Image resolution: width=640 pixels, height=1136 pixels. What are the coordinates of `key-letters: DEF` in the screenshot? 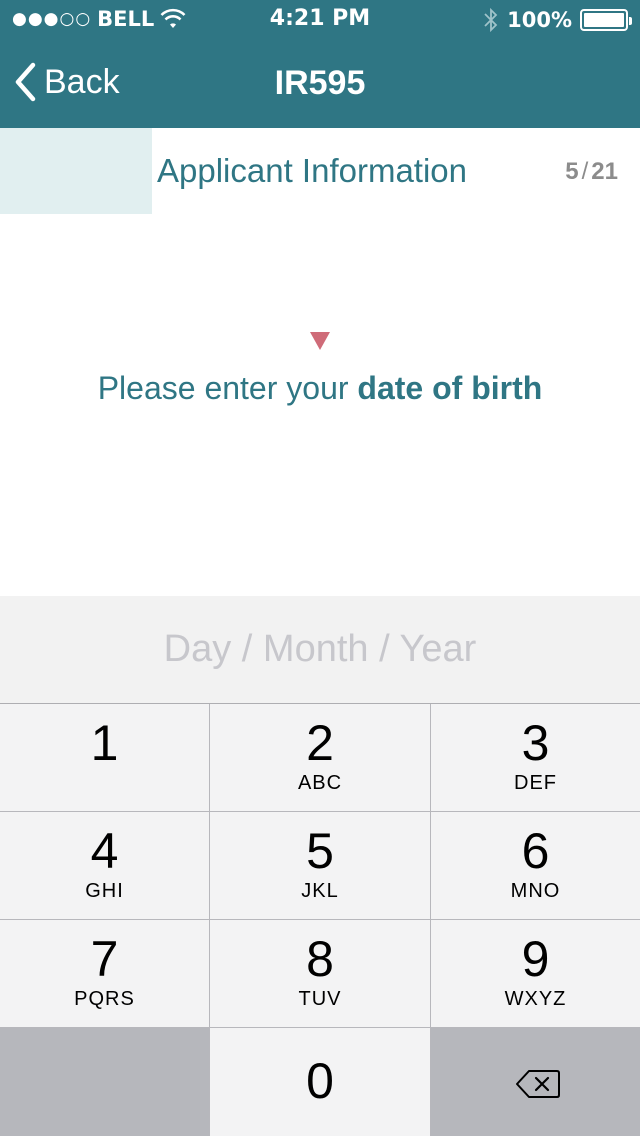 It's located at (535, 783).